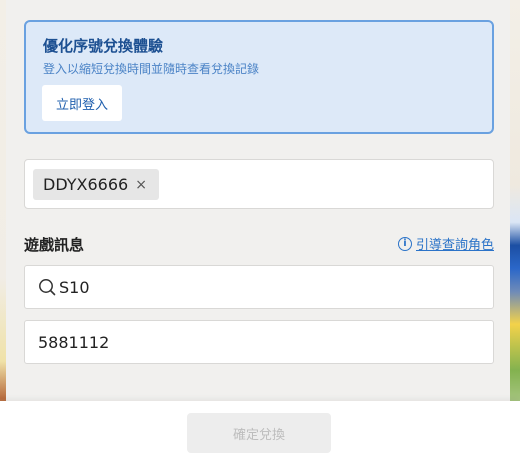 The image size is (520, 463). I want to click on server-value: S10, so click(74, 287).